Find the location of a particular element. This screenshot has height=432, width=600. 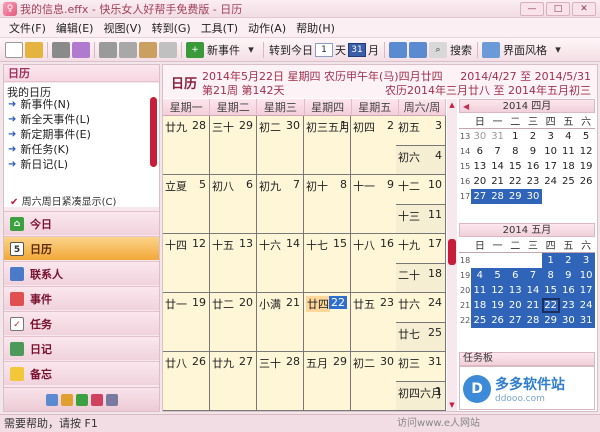

nav-diary: 日记 is located at coordinates (81, 348).